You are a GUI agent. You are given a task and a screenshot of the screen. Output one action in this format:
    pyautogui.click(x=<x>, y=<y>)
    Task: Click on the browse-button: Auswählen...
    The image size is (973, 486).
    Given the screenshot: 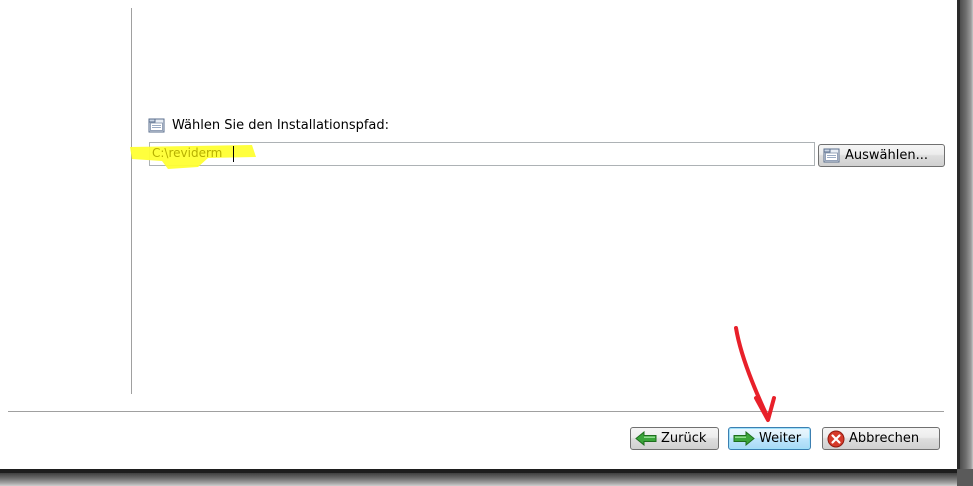 What is the action you would take?
    pyautogui.click(x=881, y=155)
    